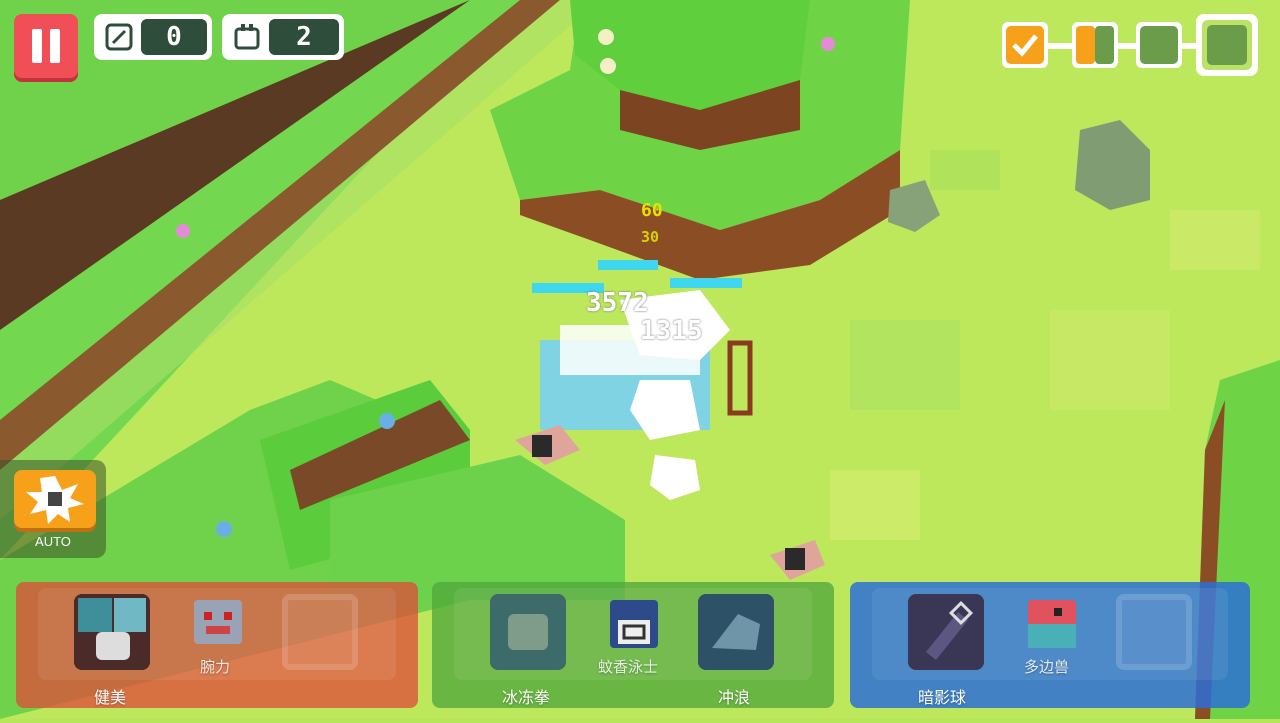 Image resolution: width=1280 pixels, height=723 pixels. Describe the element at coordinates (1095, 45) in the screenshot. I see `wave-current` at that location.